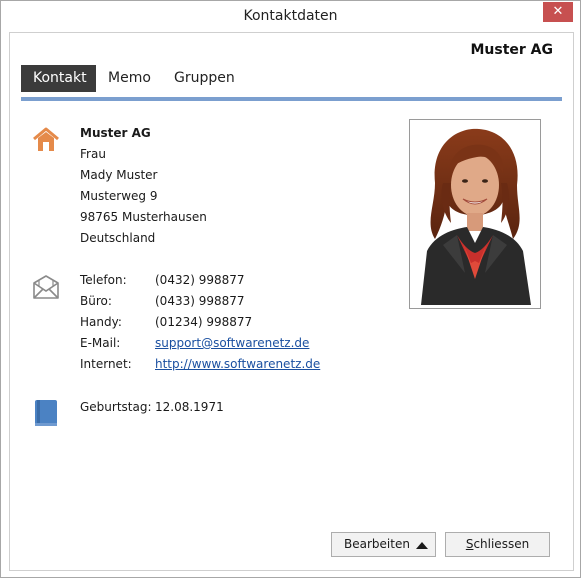 The width and height of the screenshot is (581, 578). What do you see at coordinates (115, 133) in the screenshot?
I see `address-company: Muster AG` at bounding box center [115, 133].